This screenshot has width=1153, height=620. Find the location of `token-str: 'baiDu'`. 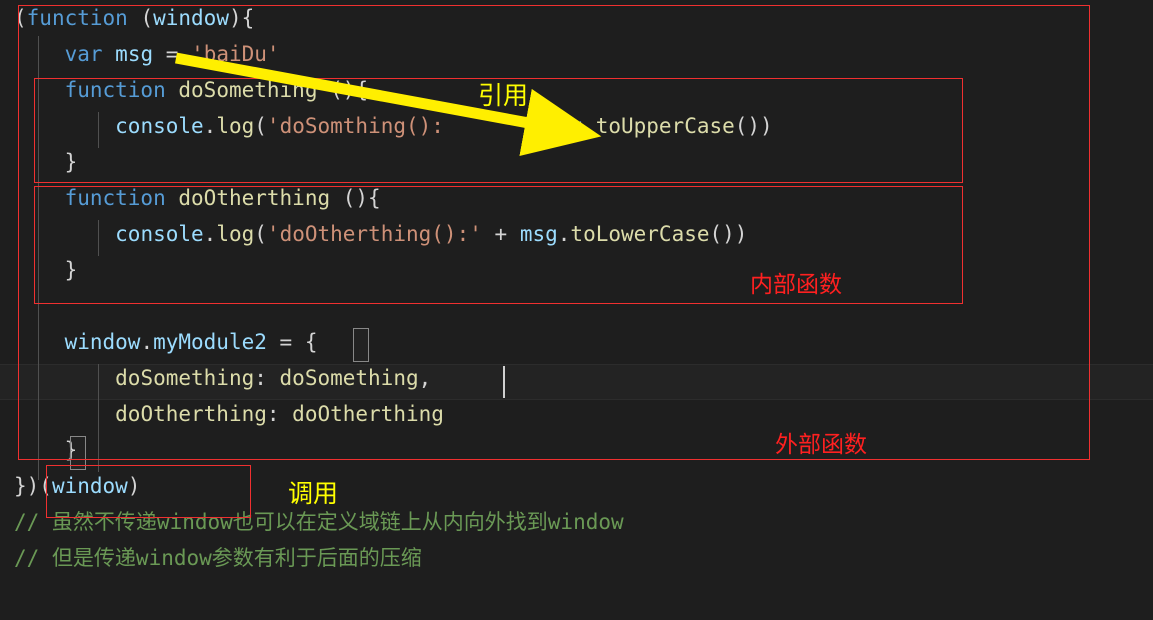

token-str: 'baiDu' is located at coordinates (235, 54).